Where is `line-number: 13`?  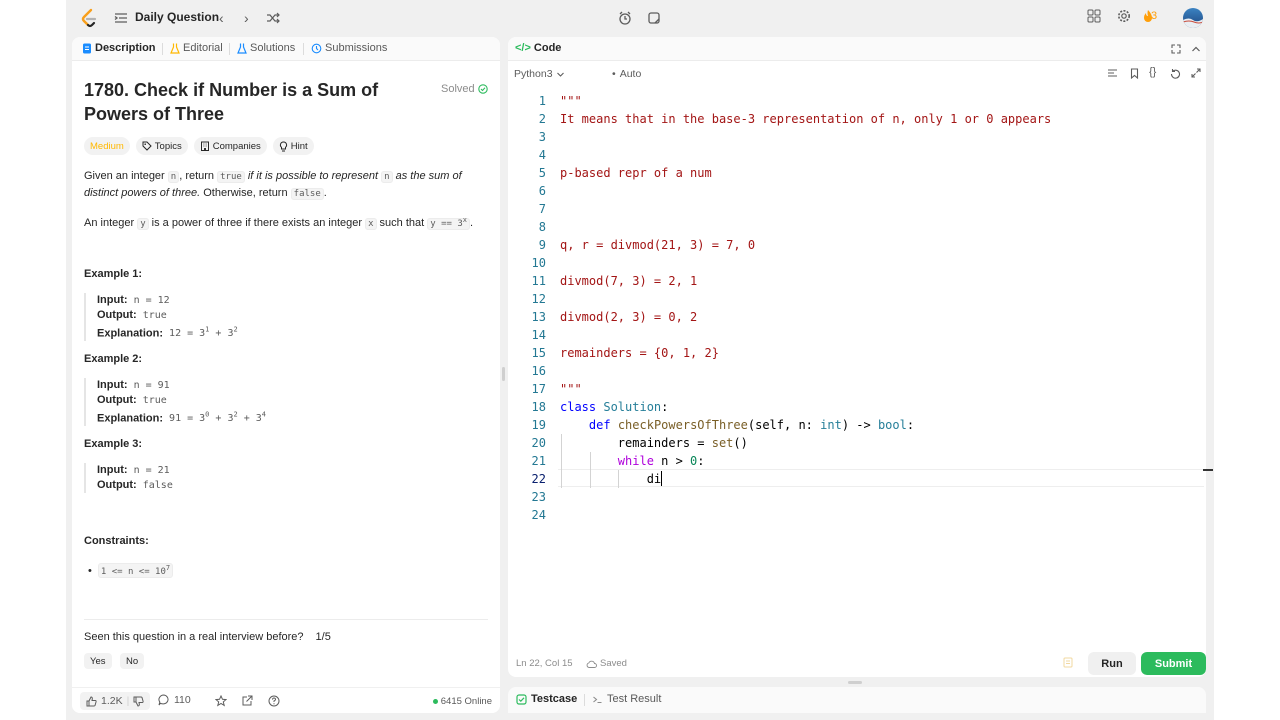 line-number: 13 is located at coordinates (538, 317).